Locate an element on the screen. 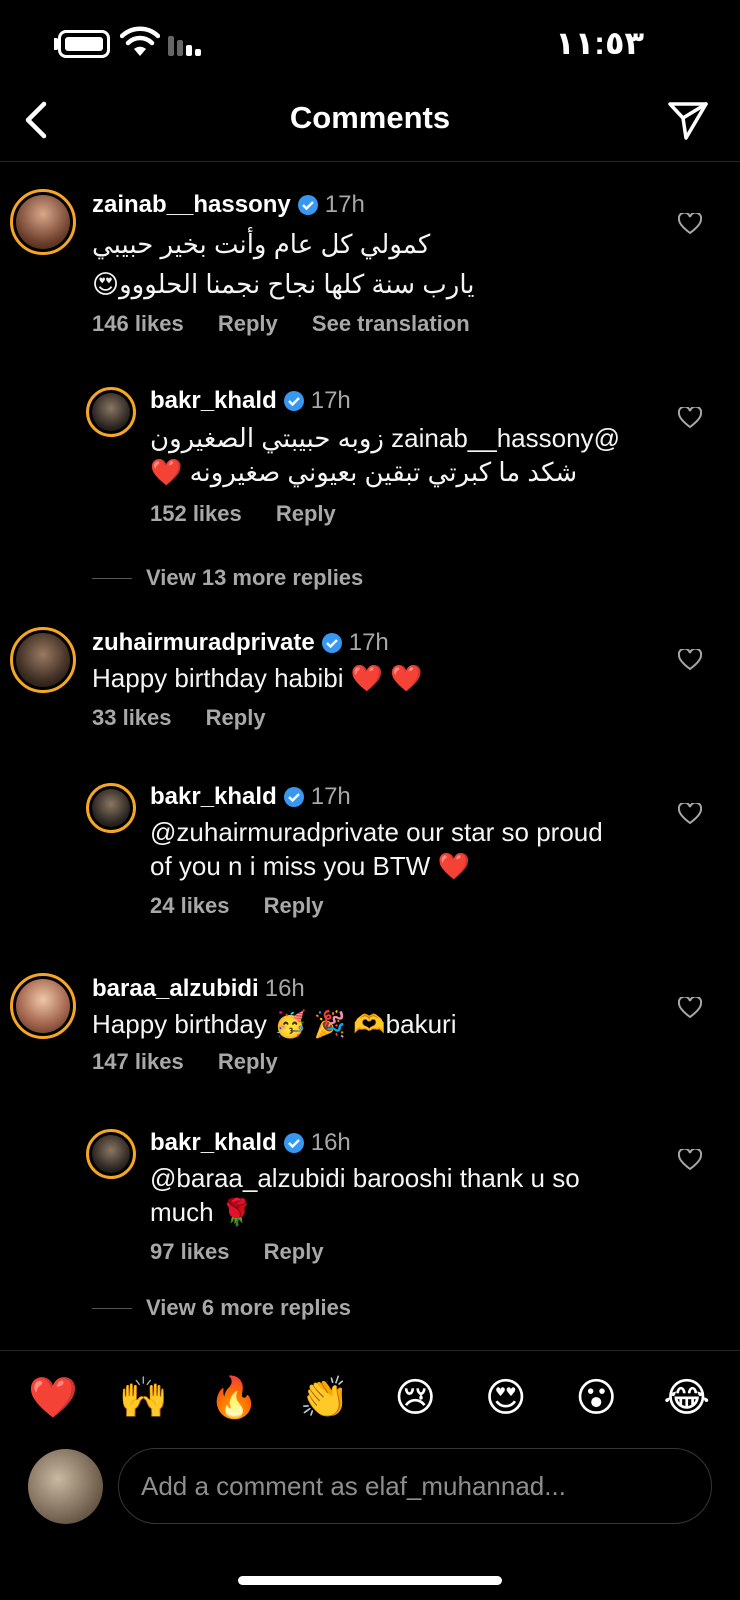 The height and width of the screenshot is (1600, 740). comment-actions: 152 likes Reply is located at coordinates (257, 514).